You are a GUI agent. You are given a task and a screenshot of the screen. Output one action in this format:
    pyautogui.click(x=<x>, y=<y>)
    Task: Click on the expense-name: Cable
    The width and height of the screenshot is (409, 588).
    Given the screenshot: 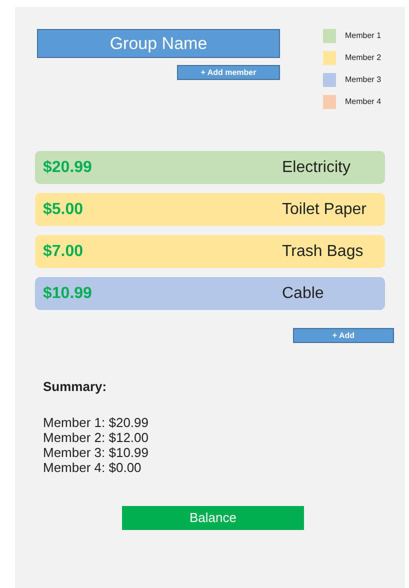 What is the action you would take?
    pyautogui.click(x=303, y=294)
    